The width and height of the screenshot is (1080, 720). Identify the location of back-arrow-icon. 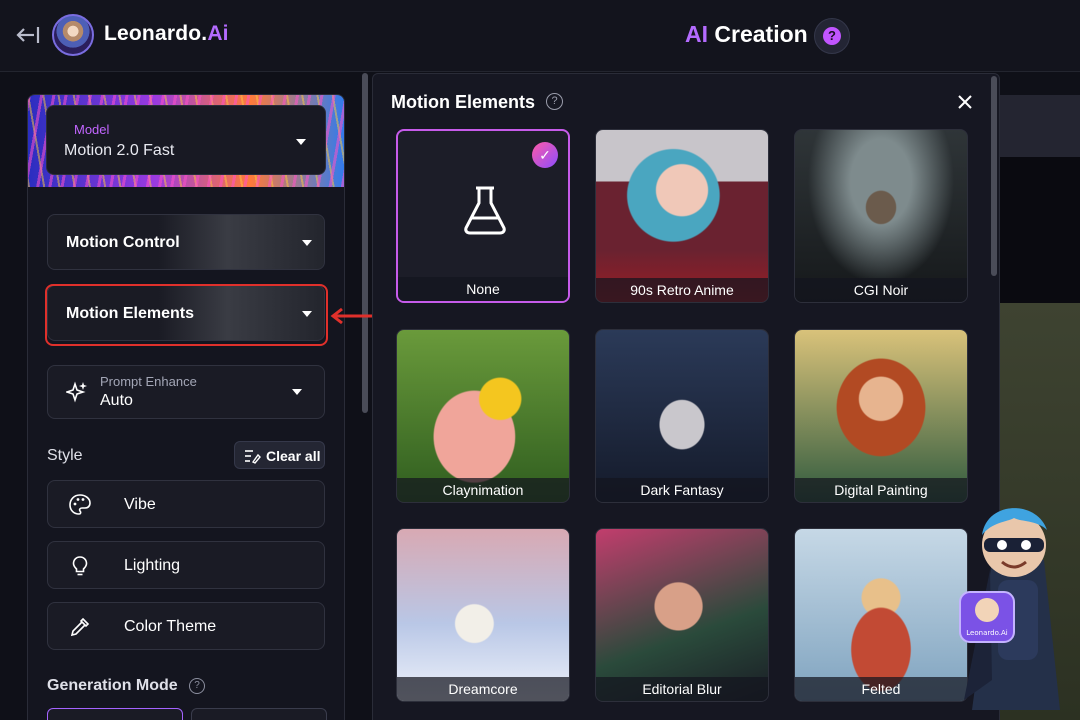
(28, 35).